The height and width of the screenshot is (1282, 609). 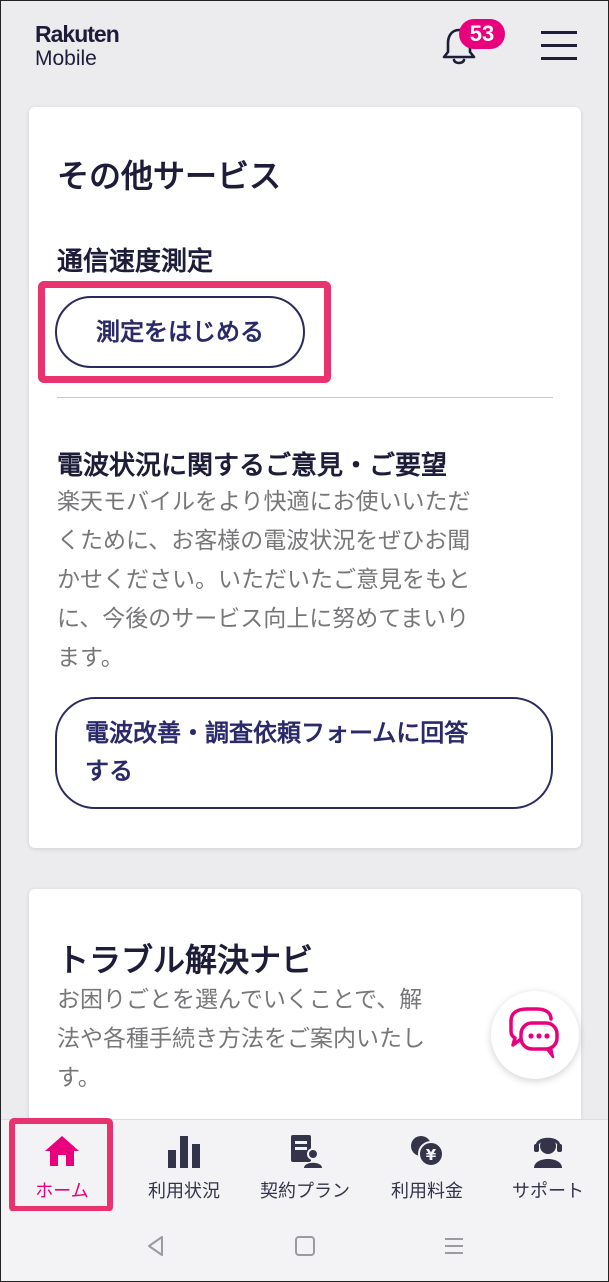 I want to click on feedback-heading: 電波状況に関するご意見・ご要望, so click(x=252, y=466).